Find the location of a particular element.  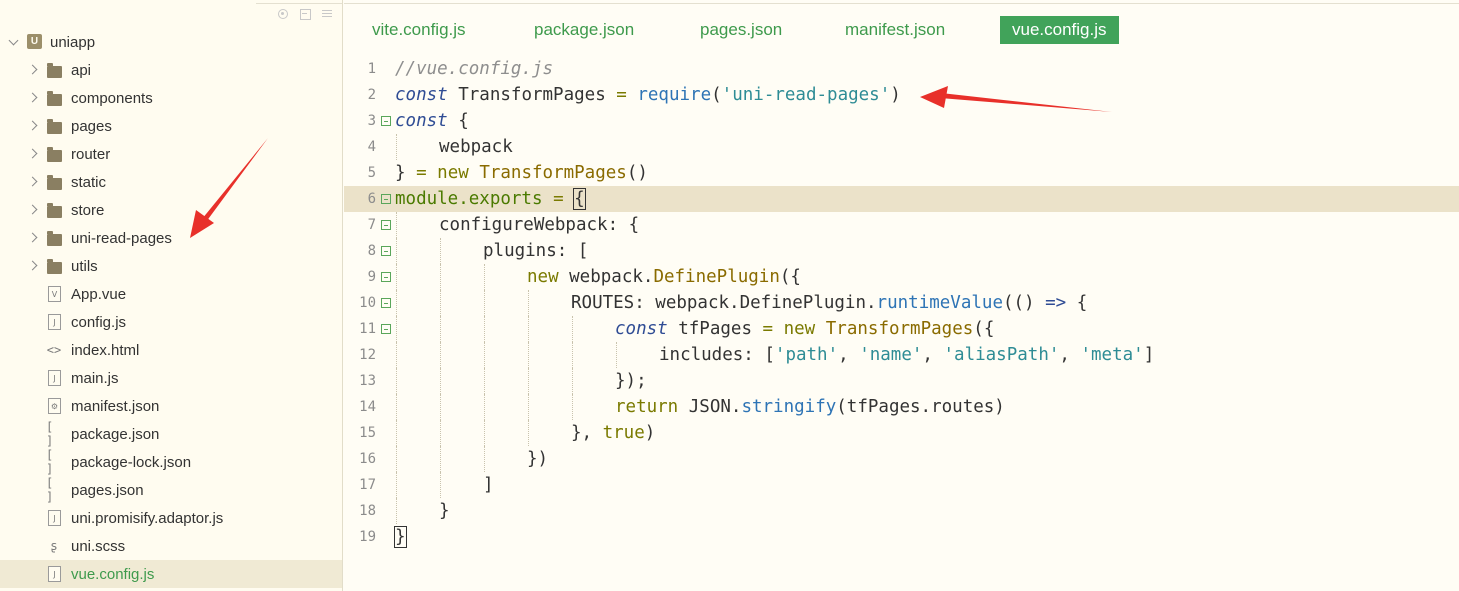

code-line: 4 webpack is located at coordinates (901, 147).